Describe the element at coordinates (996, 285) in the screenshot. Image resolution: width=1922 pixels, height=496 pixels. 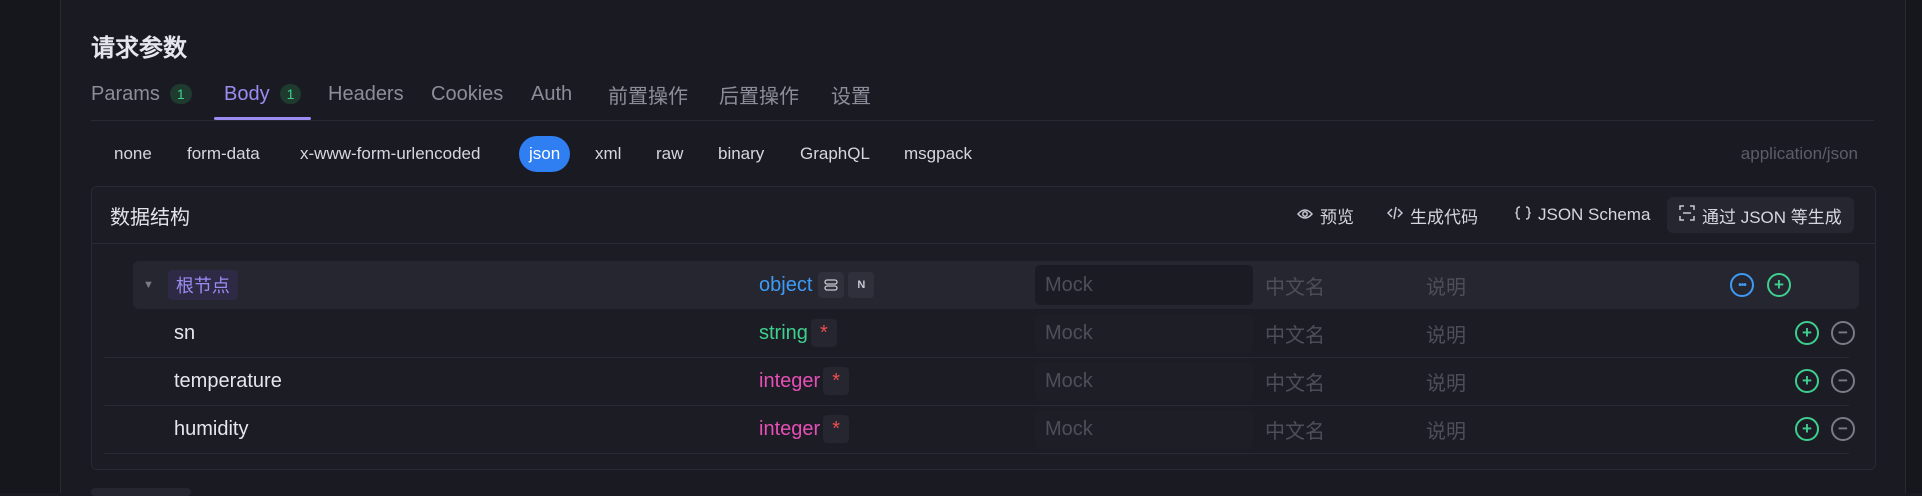
I see `schema-root-row: ▼ 根节点 object N Mock 中文名 说明 ••• +` at that location.